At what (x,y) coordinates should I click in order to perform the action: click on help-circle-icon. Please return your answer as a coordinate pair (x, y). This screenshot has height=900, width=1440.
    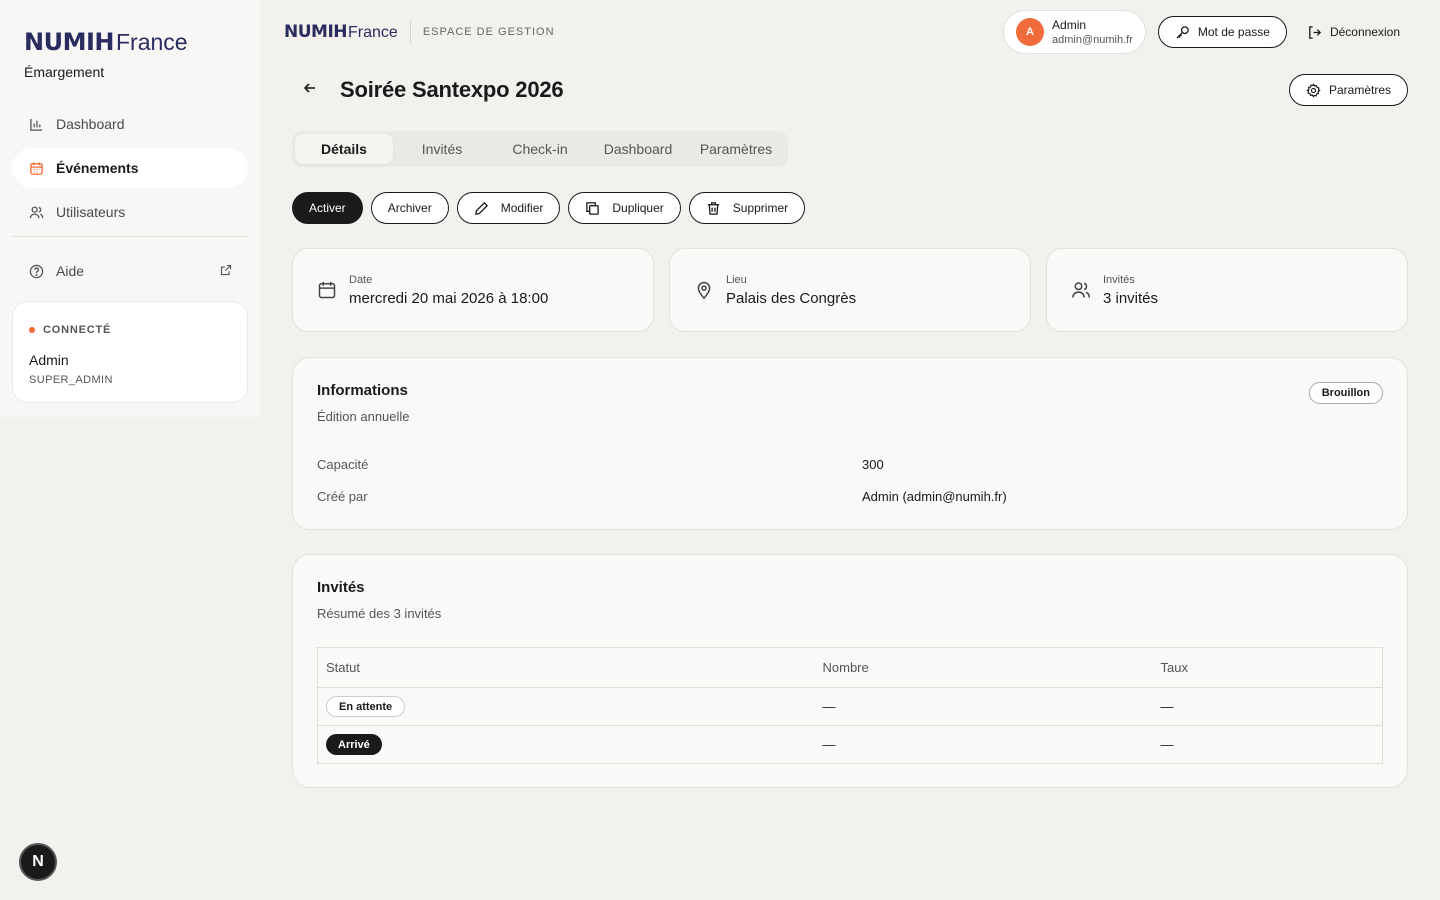
    Looking at the image, I should click on (36, 271).